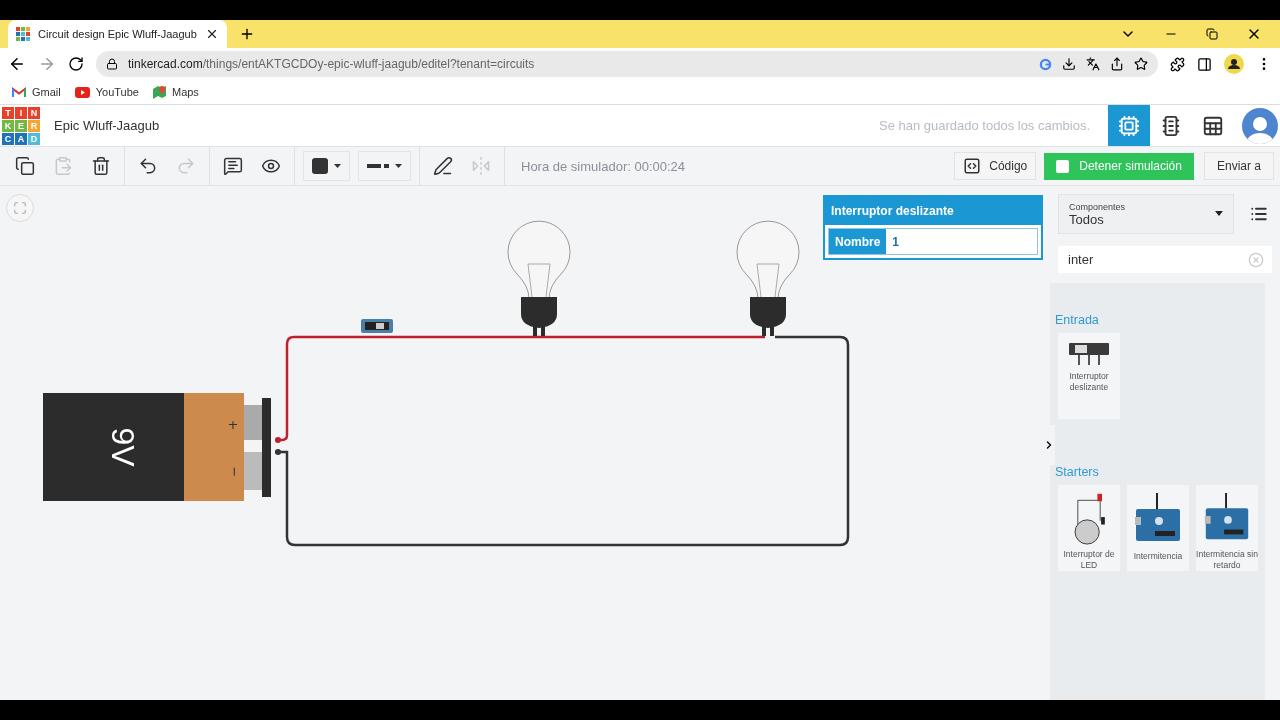 The height and width of the screenshot is (720, 1280). What do you see at coordinates (21, 138) in the screenshot?
I see `logo-letter: A` at bounding box center [21, 138].